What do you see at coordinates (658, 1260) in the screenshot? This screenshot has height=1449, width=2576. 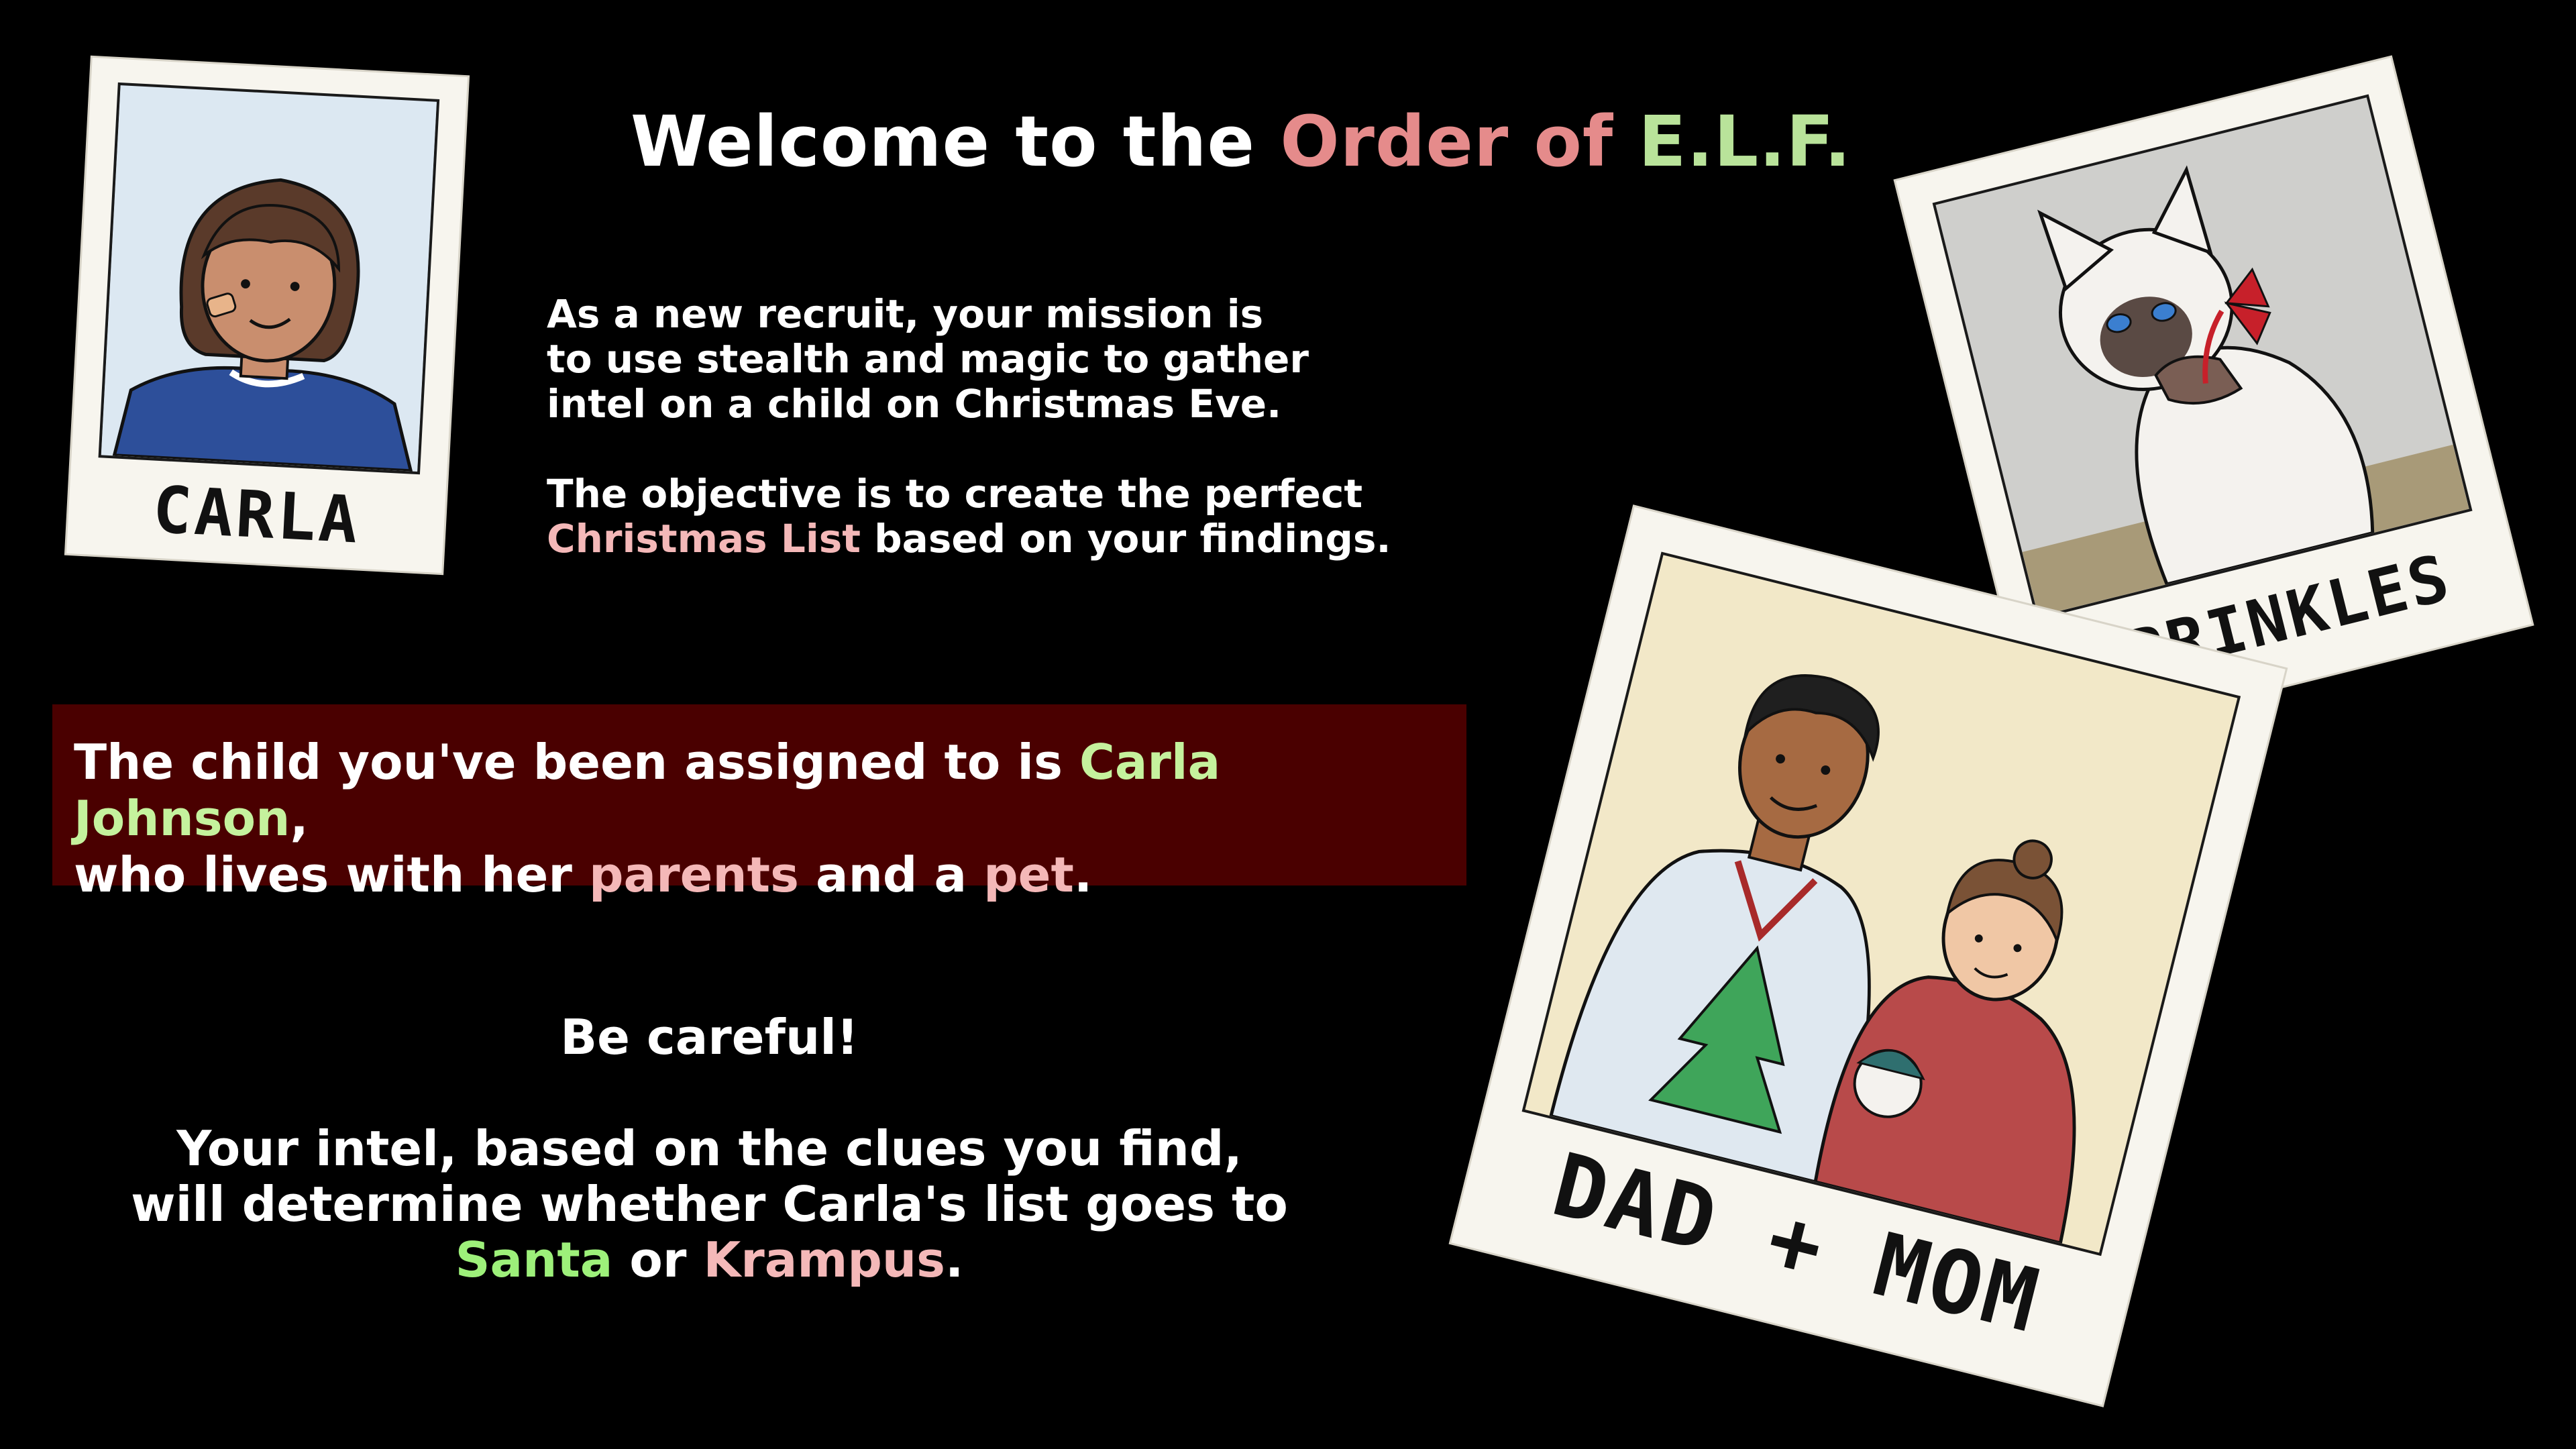 I see `warning-or: or` at bounding box center [658, 1260].